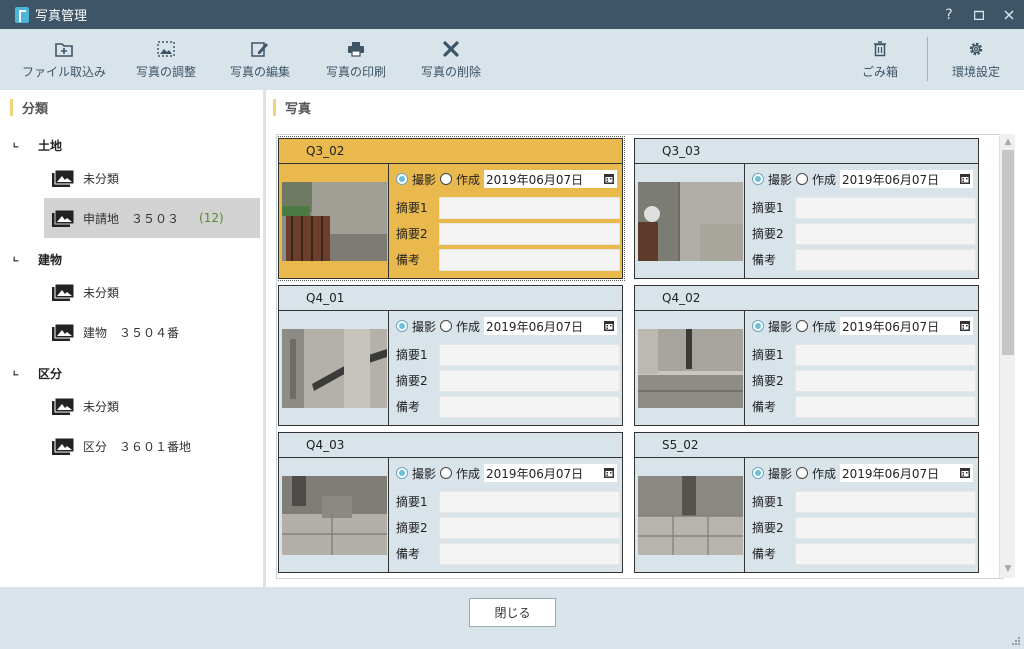  What do you see at coordinates (131, 145) in the screenshot?
I see `category-land: 土地` at bounding box center [131, 145].